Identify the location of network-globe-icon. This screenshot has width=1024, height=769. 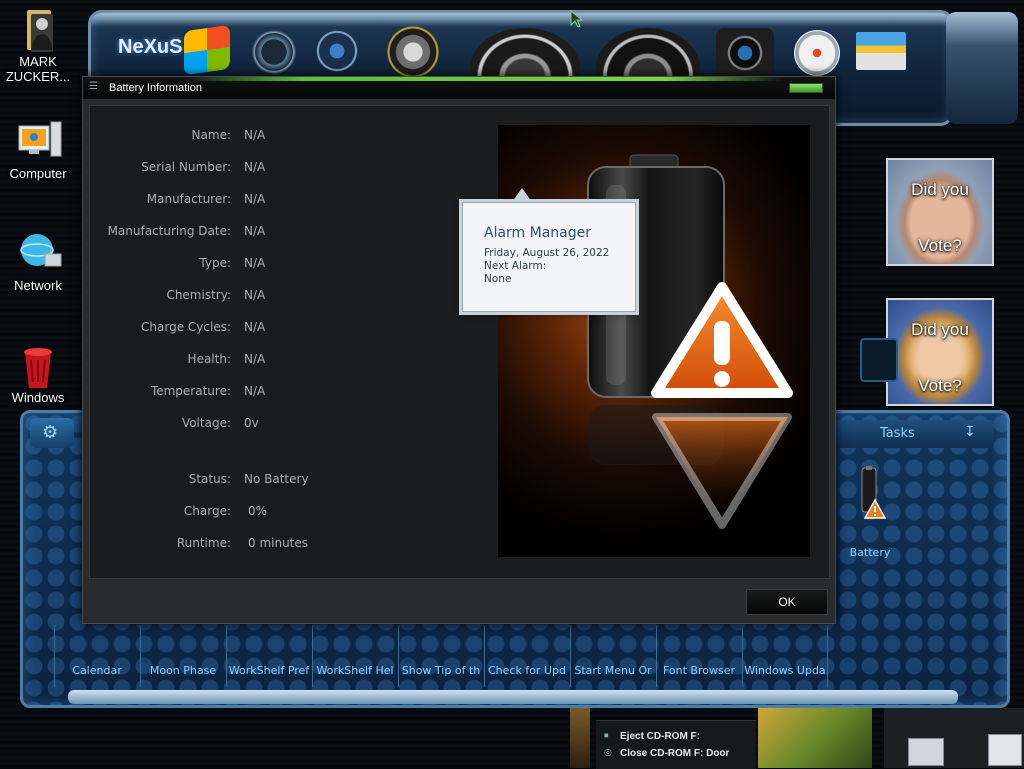
(39, 253).